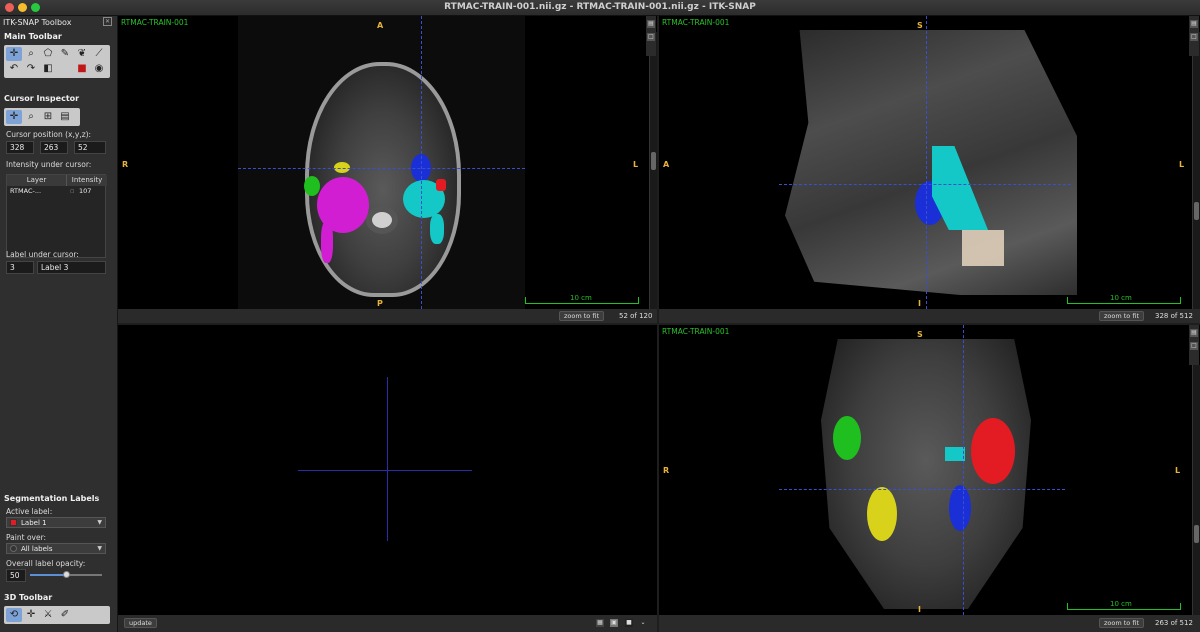 The image size is (1200, 632). I want to click on sagittal-orient-bottom: I, so click(919, 303).